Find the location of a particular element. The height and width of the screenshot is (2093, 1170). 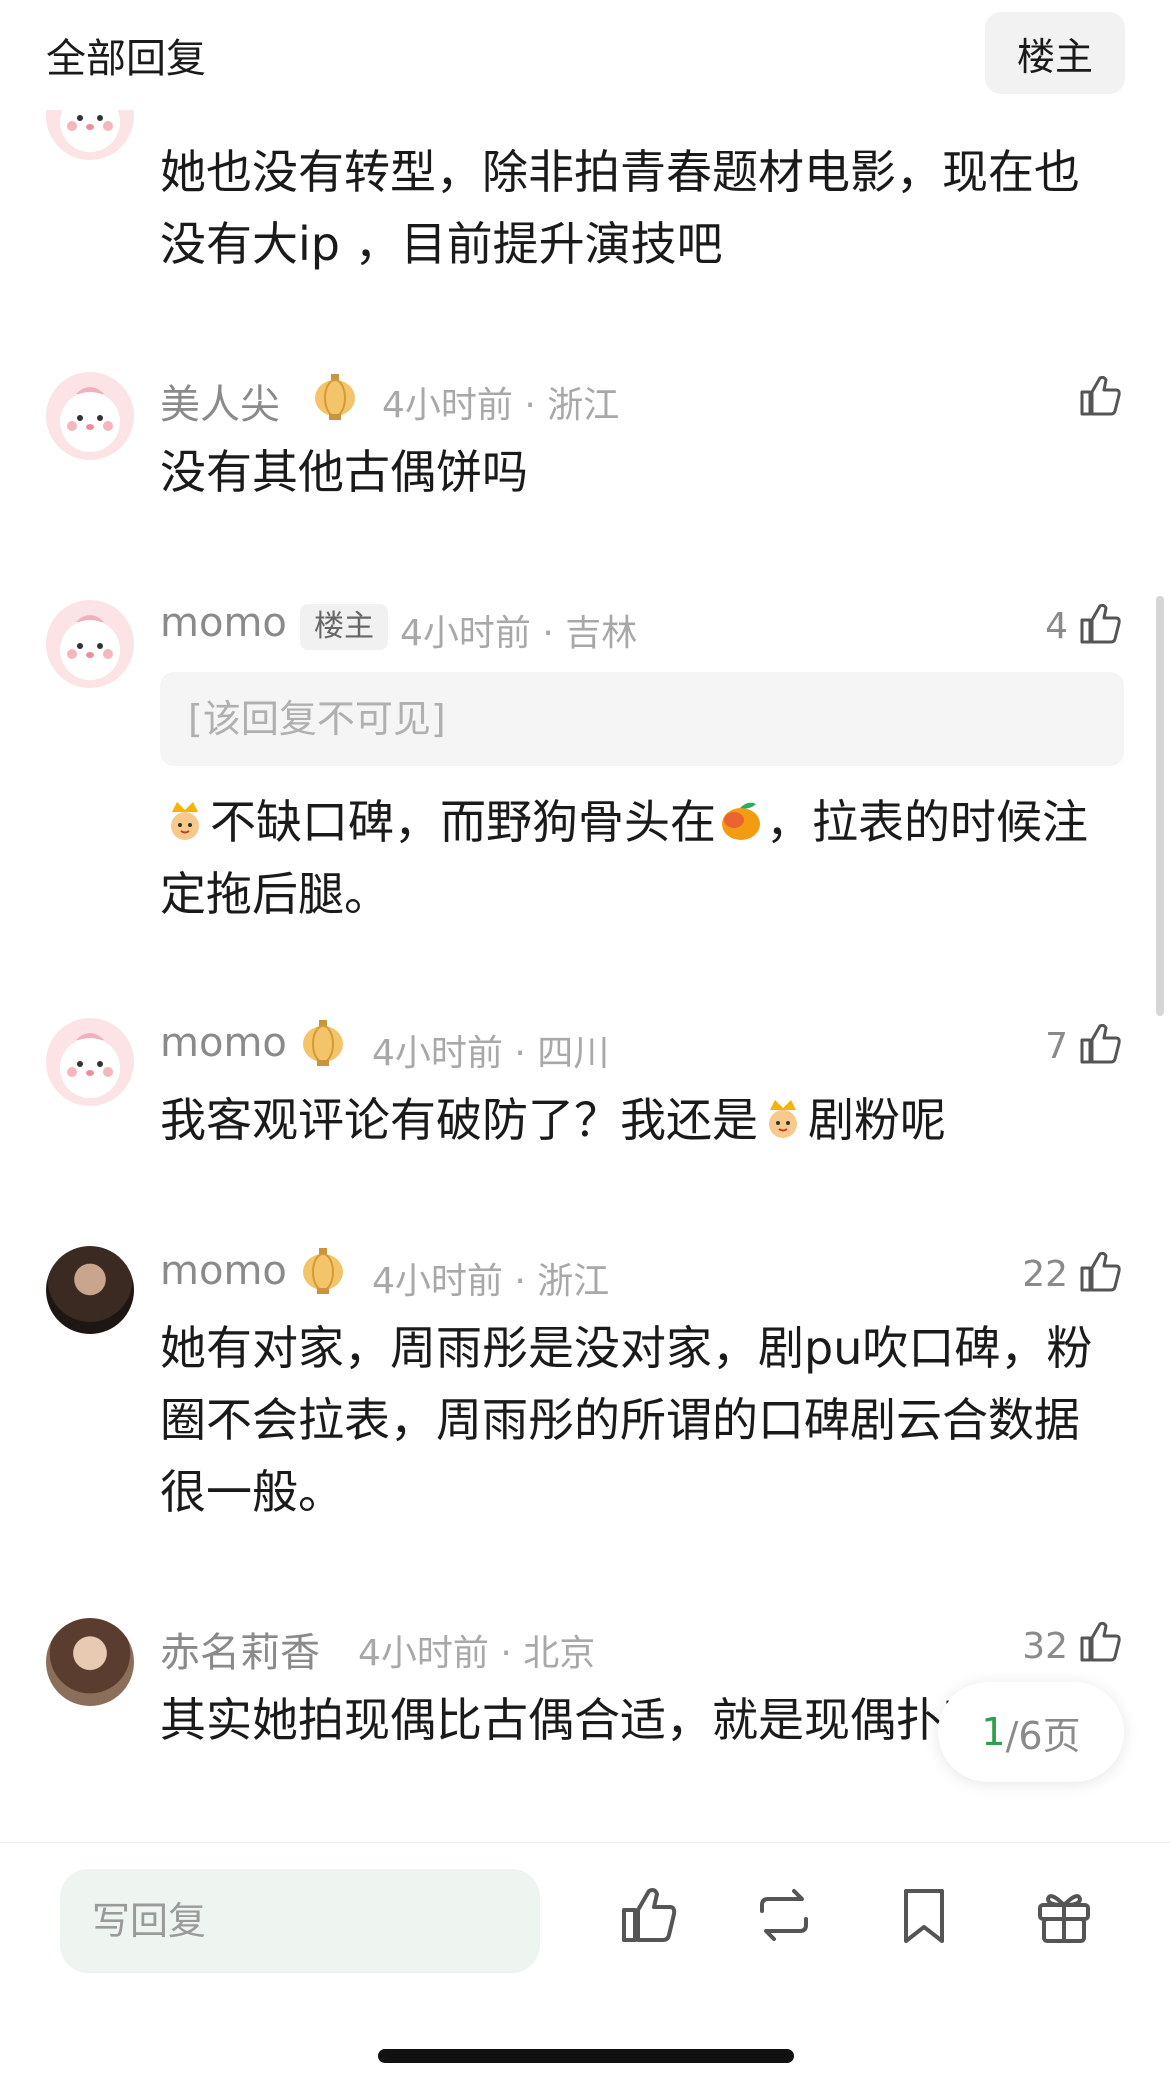

pagination-indicator: 1/6页 is located at coordinates (1031, 1732).